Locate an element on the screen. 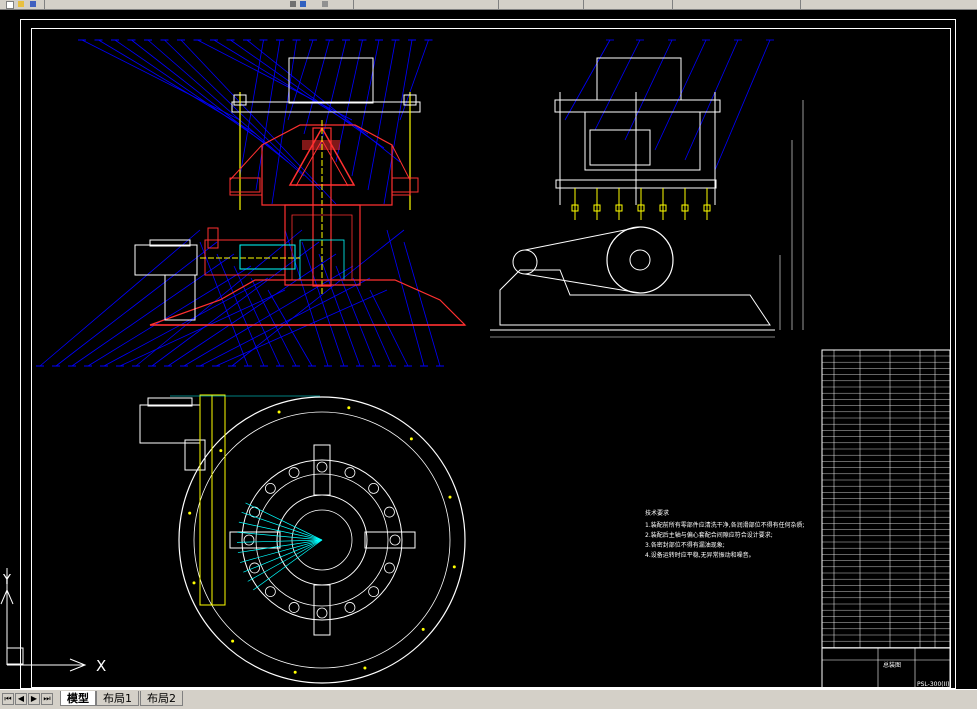 The image size is (977, 709). side-elevation-view is located at coordinates (647, 188).